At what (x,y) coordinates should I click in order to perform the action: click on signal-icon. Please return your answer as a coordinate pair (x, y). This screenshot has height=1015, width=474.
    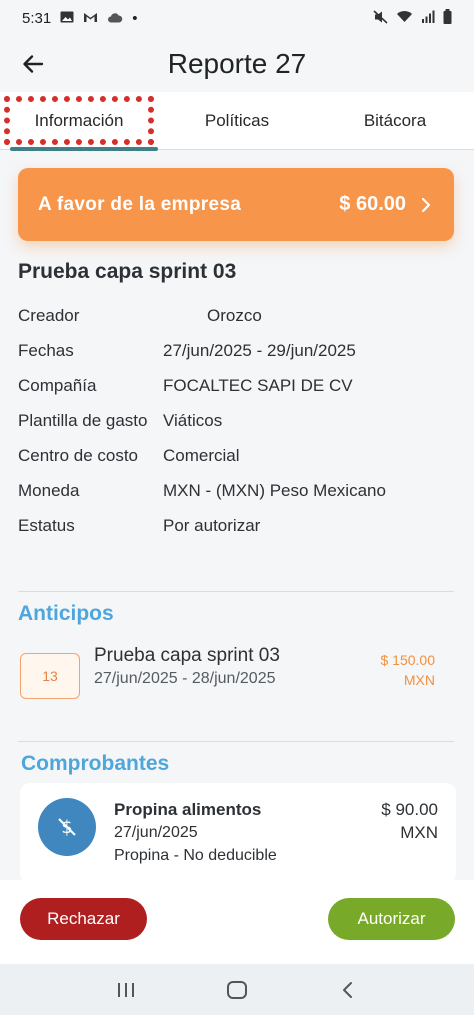
    Looking at the image, I should click on (428, 18).